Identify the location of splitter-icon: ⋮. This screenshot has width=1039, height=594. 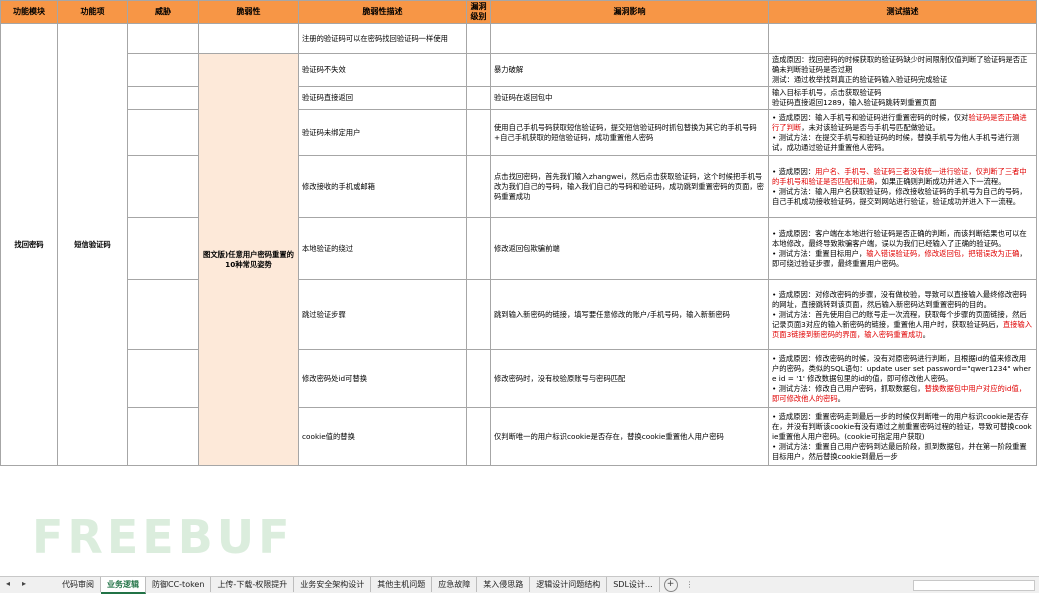
(690, 585).